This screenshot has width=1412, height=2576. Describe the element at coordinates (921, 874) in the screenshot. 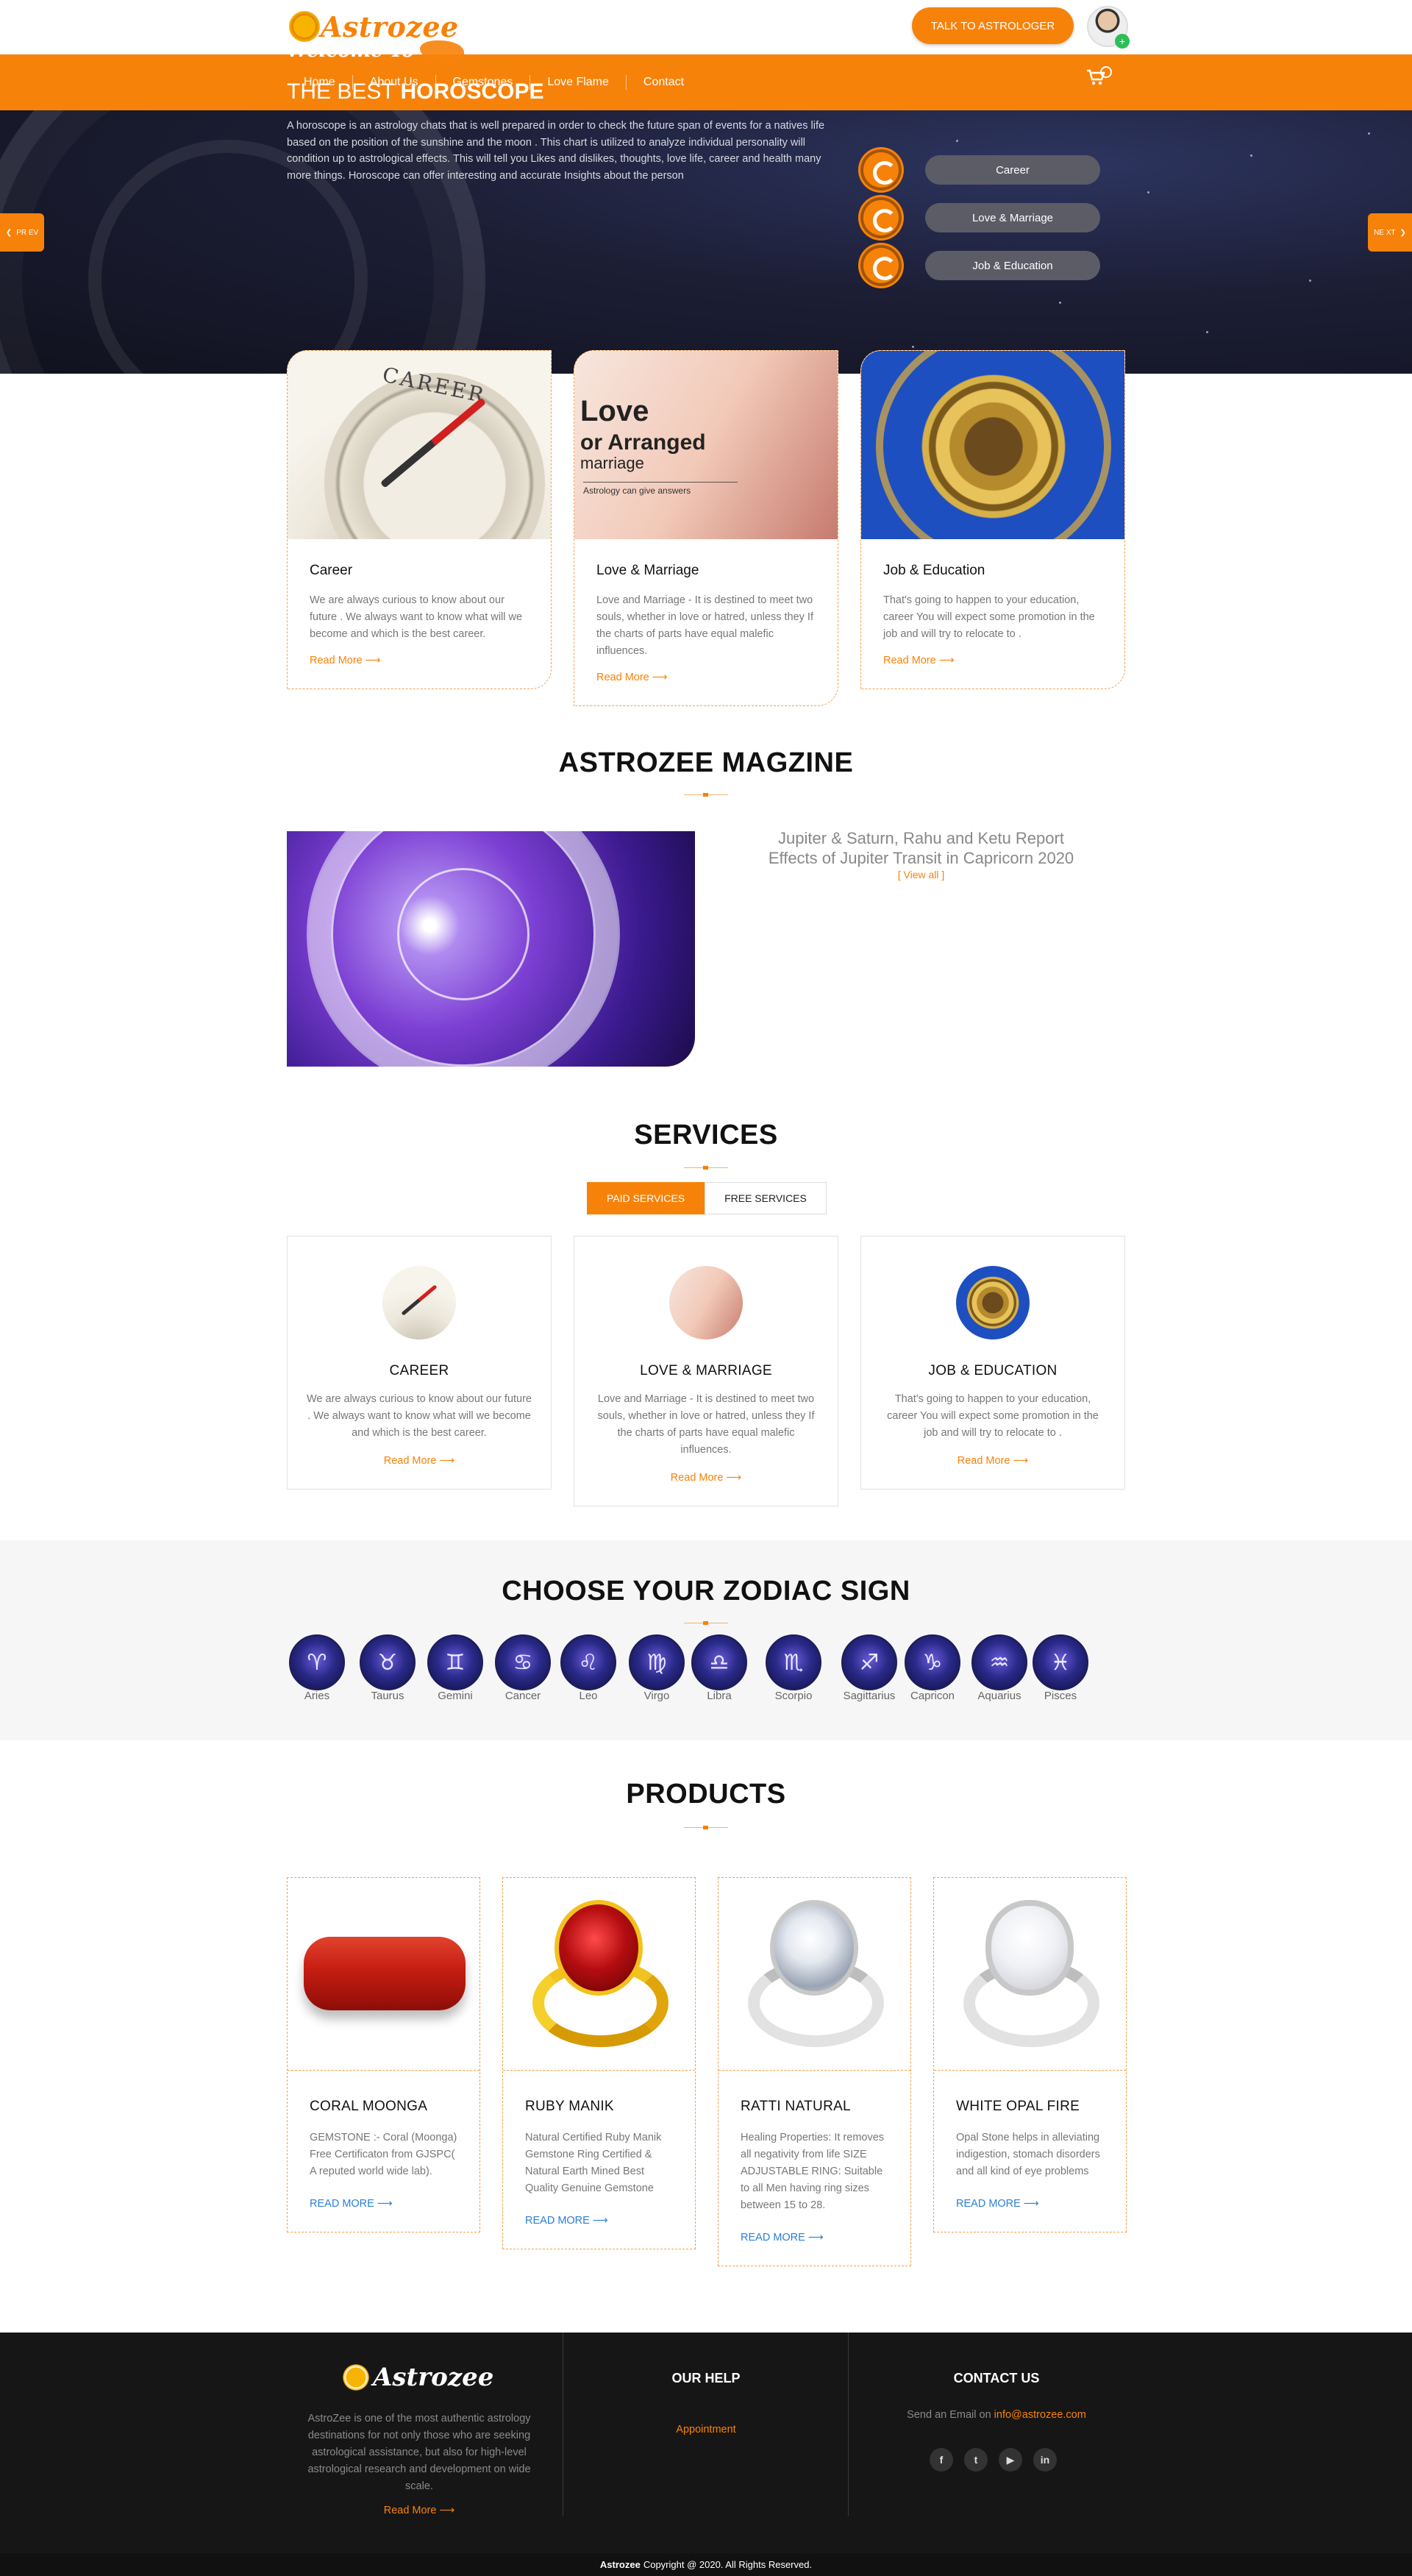

I see `view-all-link: [ View all ]` at that location.